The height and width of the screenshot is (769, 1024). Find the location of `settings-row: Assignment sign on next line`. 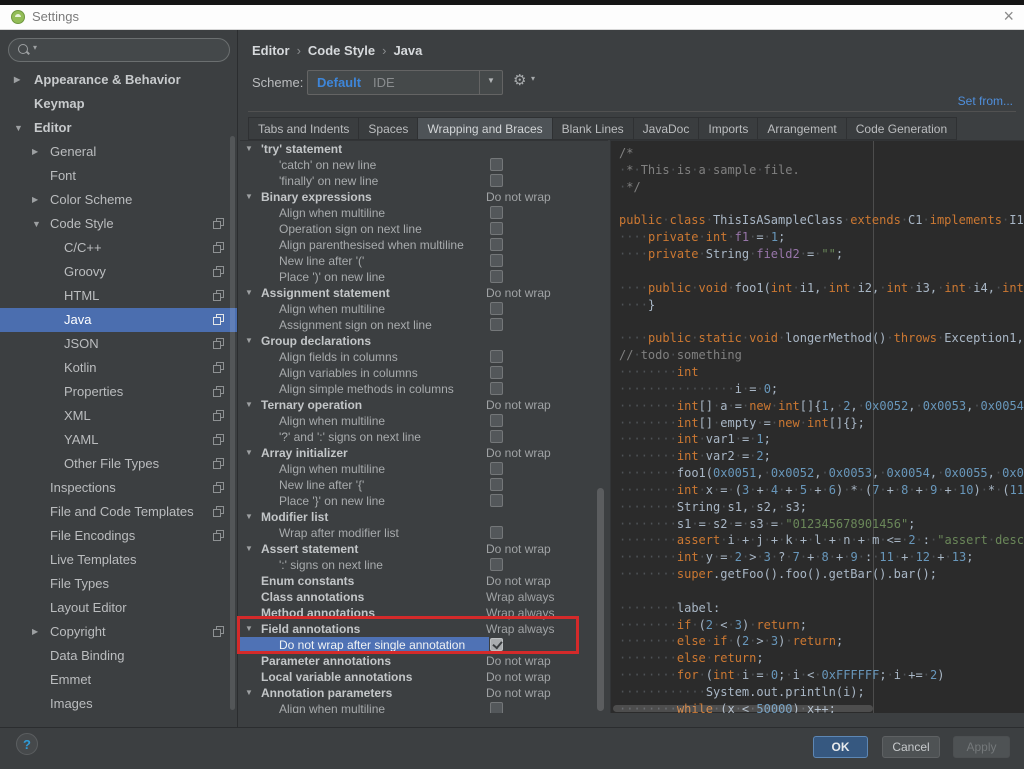

settings-row: Assignment sign on next line is located at coordinates (424, 325).